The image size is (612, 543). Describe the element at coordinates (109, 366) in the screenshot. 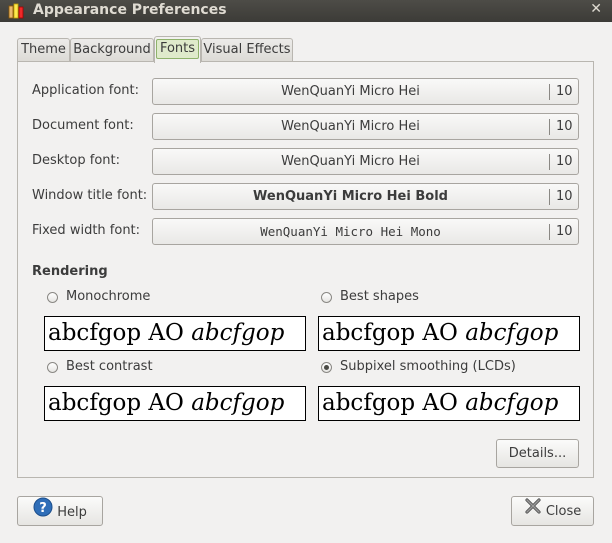

I see `best-contrast-label: Best contrast` at that location.